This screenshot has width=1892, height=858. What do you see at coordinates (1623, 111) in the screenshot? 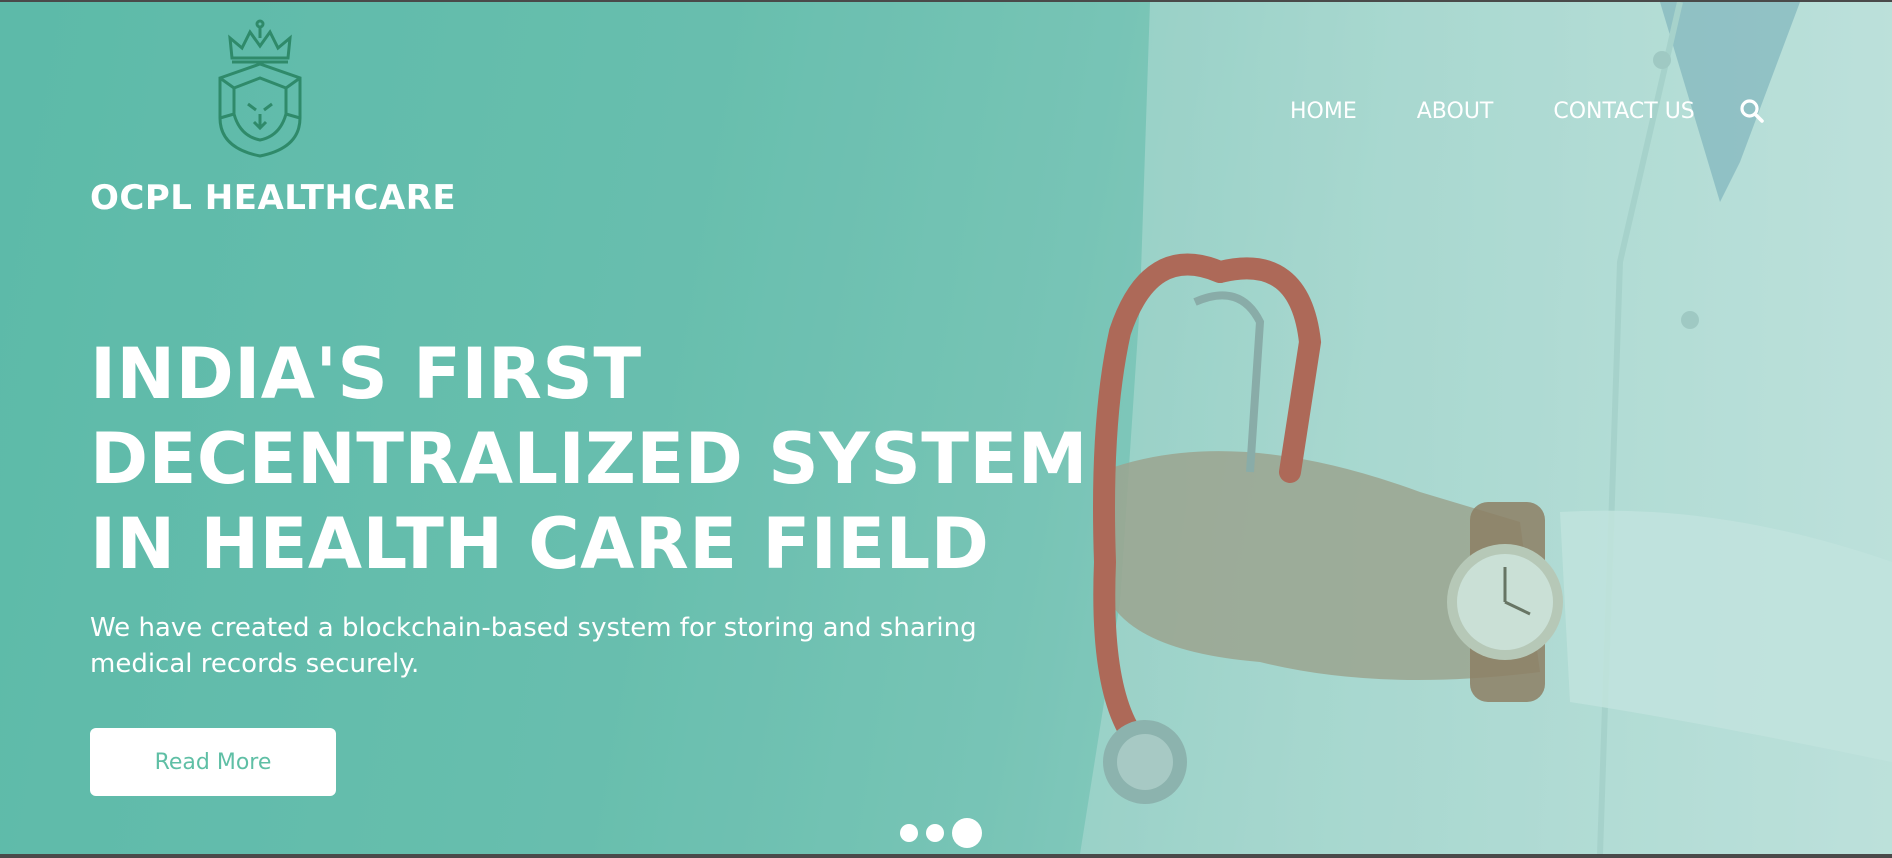
I see `nav-item-contact-us: CONTACT US` at bounding box center [1623, 111].